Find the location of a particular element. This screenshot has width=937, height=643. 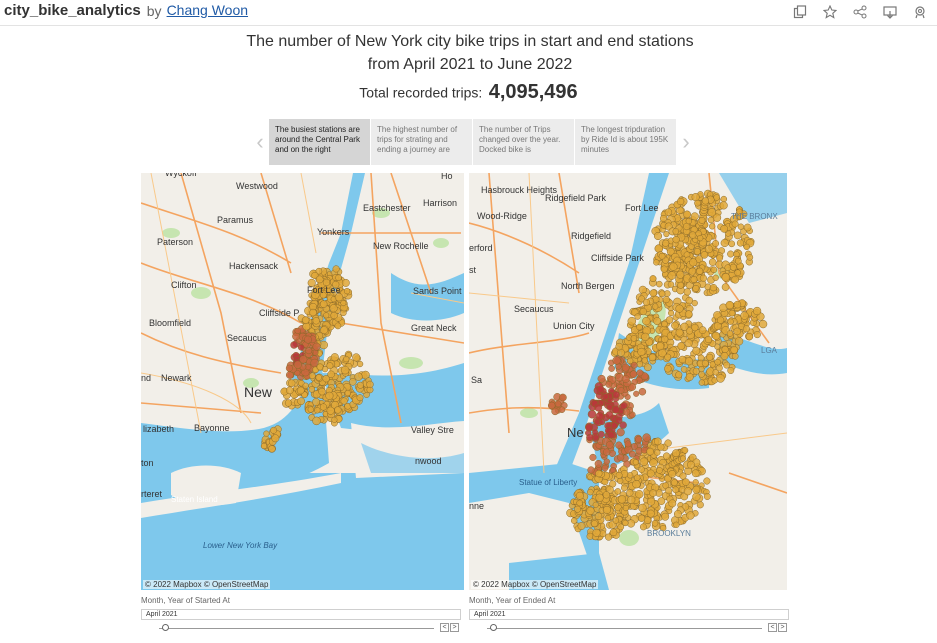

slider-handle is located at coordinates (493, 627).